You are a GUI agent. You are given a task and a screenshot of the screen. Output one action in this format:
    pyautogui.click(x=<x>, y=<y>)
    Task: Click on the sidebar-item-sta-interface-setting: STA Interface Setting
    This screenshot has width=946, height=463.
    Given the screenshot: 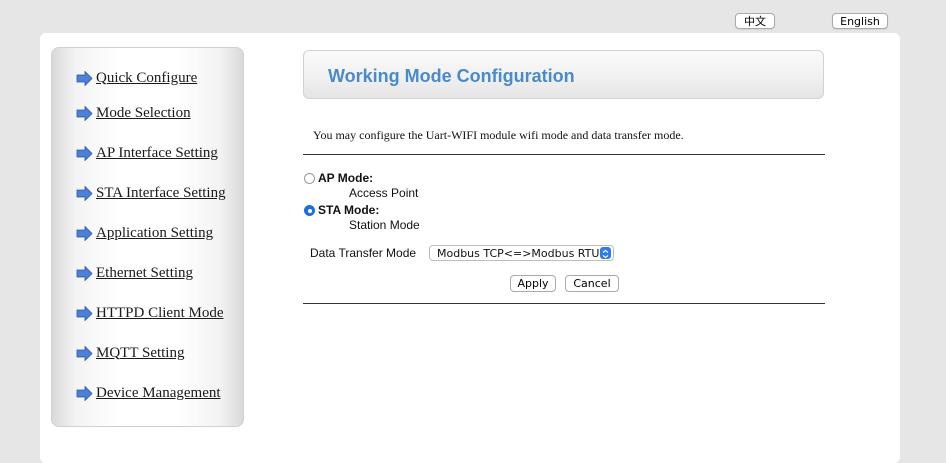 What is the action you would take?
    pyautogui.click(x=151, y=193)
    